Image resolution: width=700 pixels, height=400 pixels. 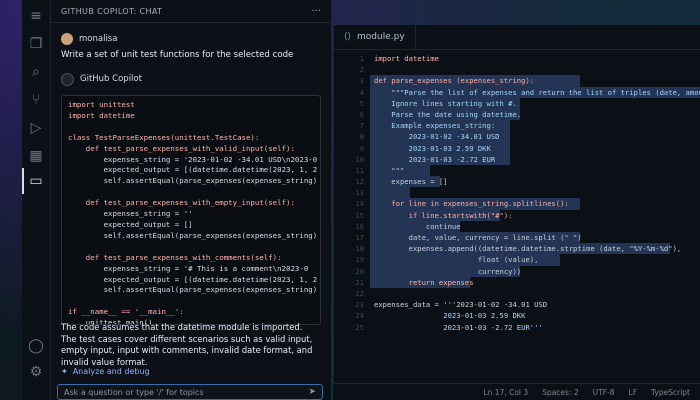 What do you see at coordinates (517, 148) in the screenshot?
I see `editor-line: 9 2023-01-03 2.59 DKK` at bounding box center [517, 148].